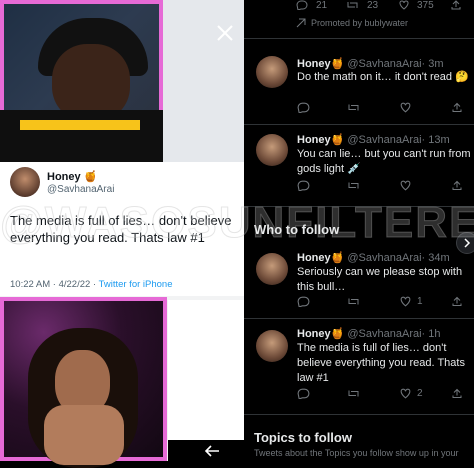 The width and height of the screenshot is (474, 468). Describe the element at coordinates (370, 63) in the screenshot. I see `tweet-author-name: Honey🍯 @SavhanaArai· 3m` at that location.